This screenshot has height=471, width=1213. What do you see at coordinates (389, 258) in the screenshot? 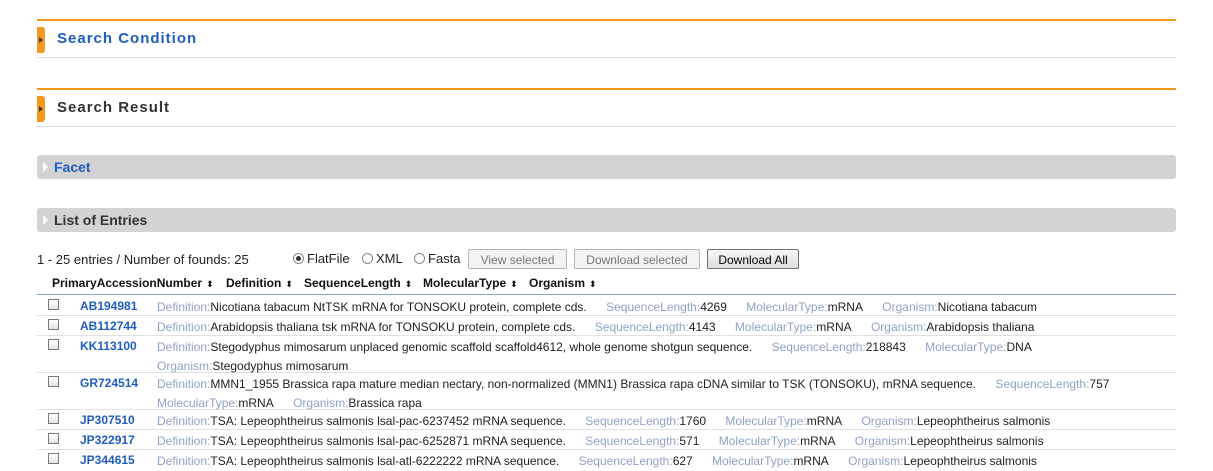
I see `format-label: XML` at bounding box center [389, 258].